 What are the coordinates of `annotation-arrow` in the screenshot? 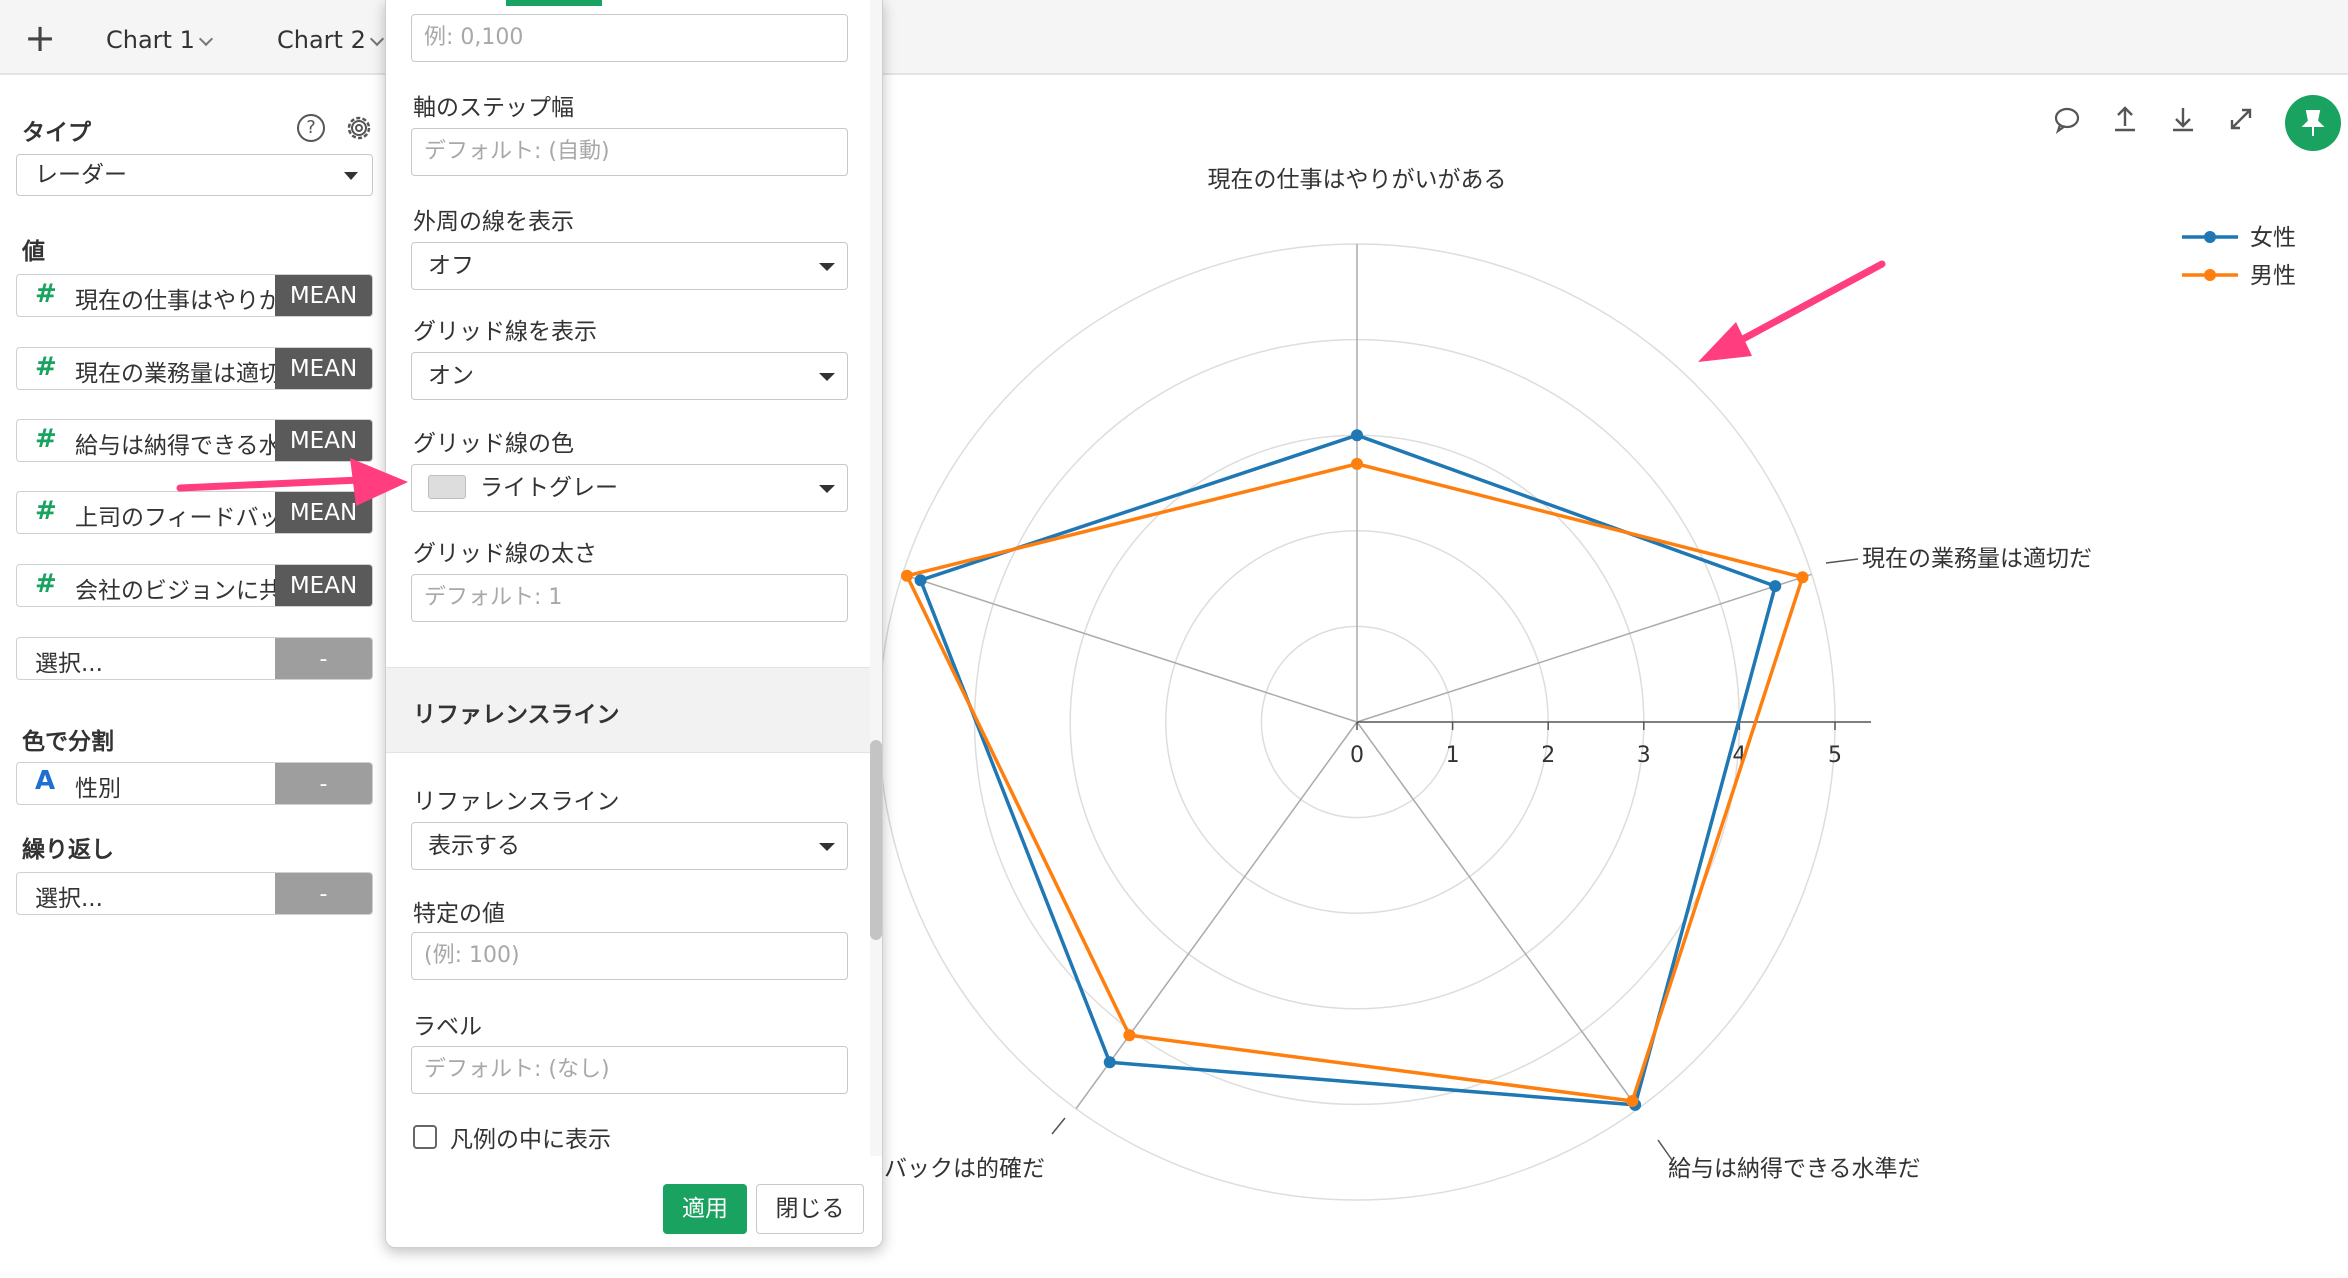 It's located at (292, 482).